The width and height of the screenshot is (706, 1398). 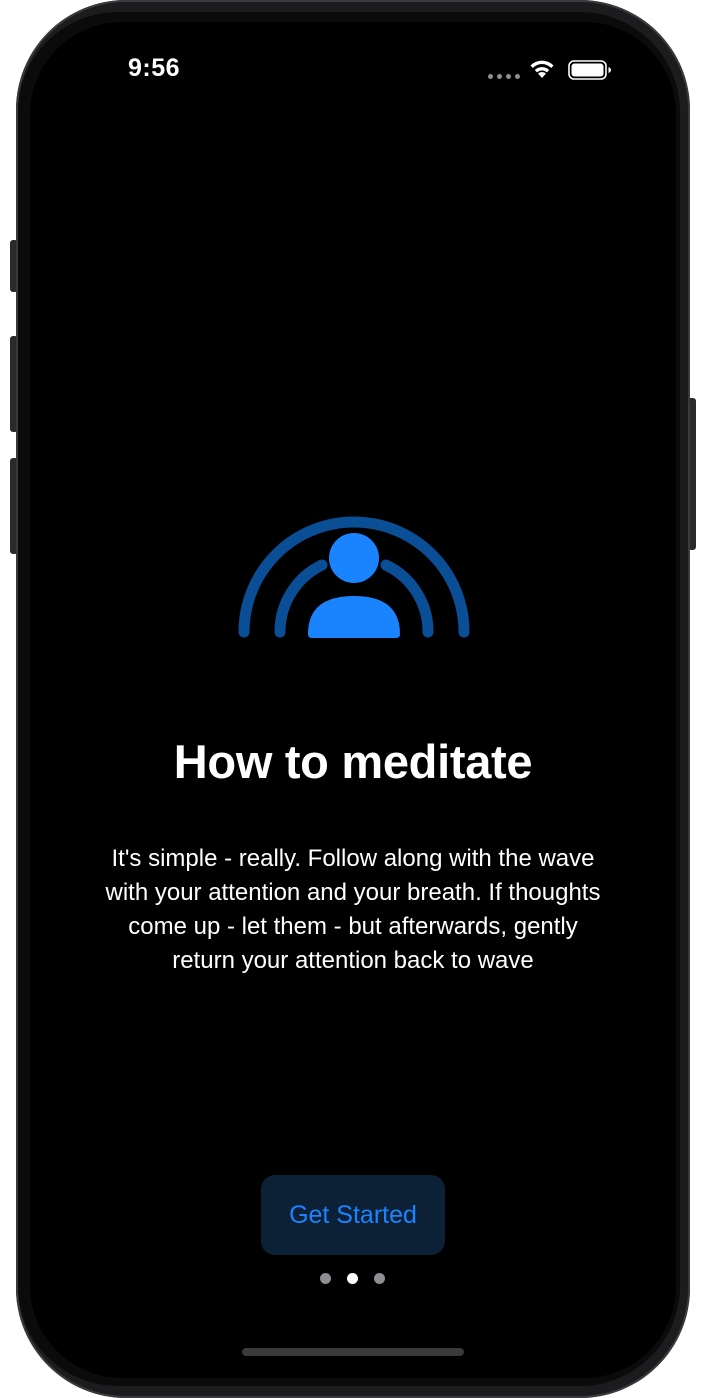 I want to click on page-title: How to meditate, so click(x=353, y=761).